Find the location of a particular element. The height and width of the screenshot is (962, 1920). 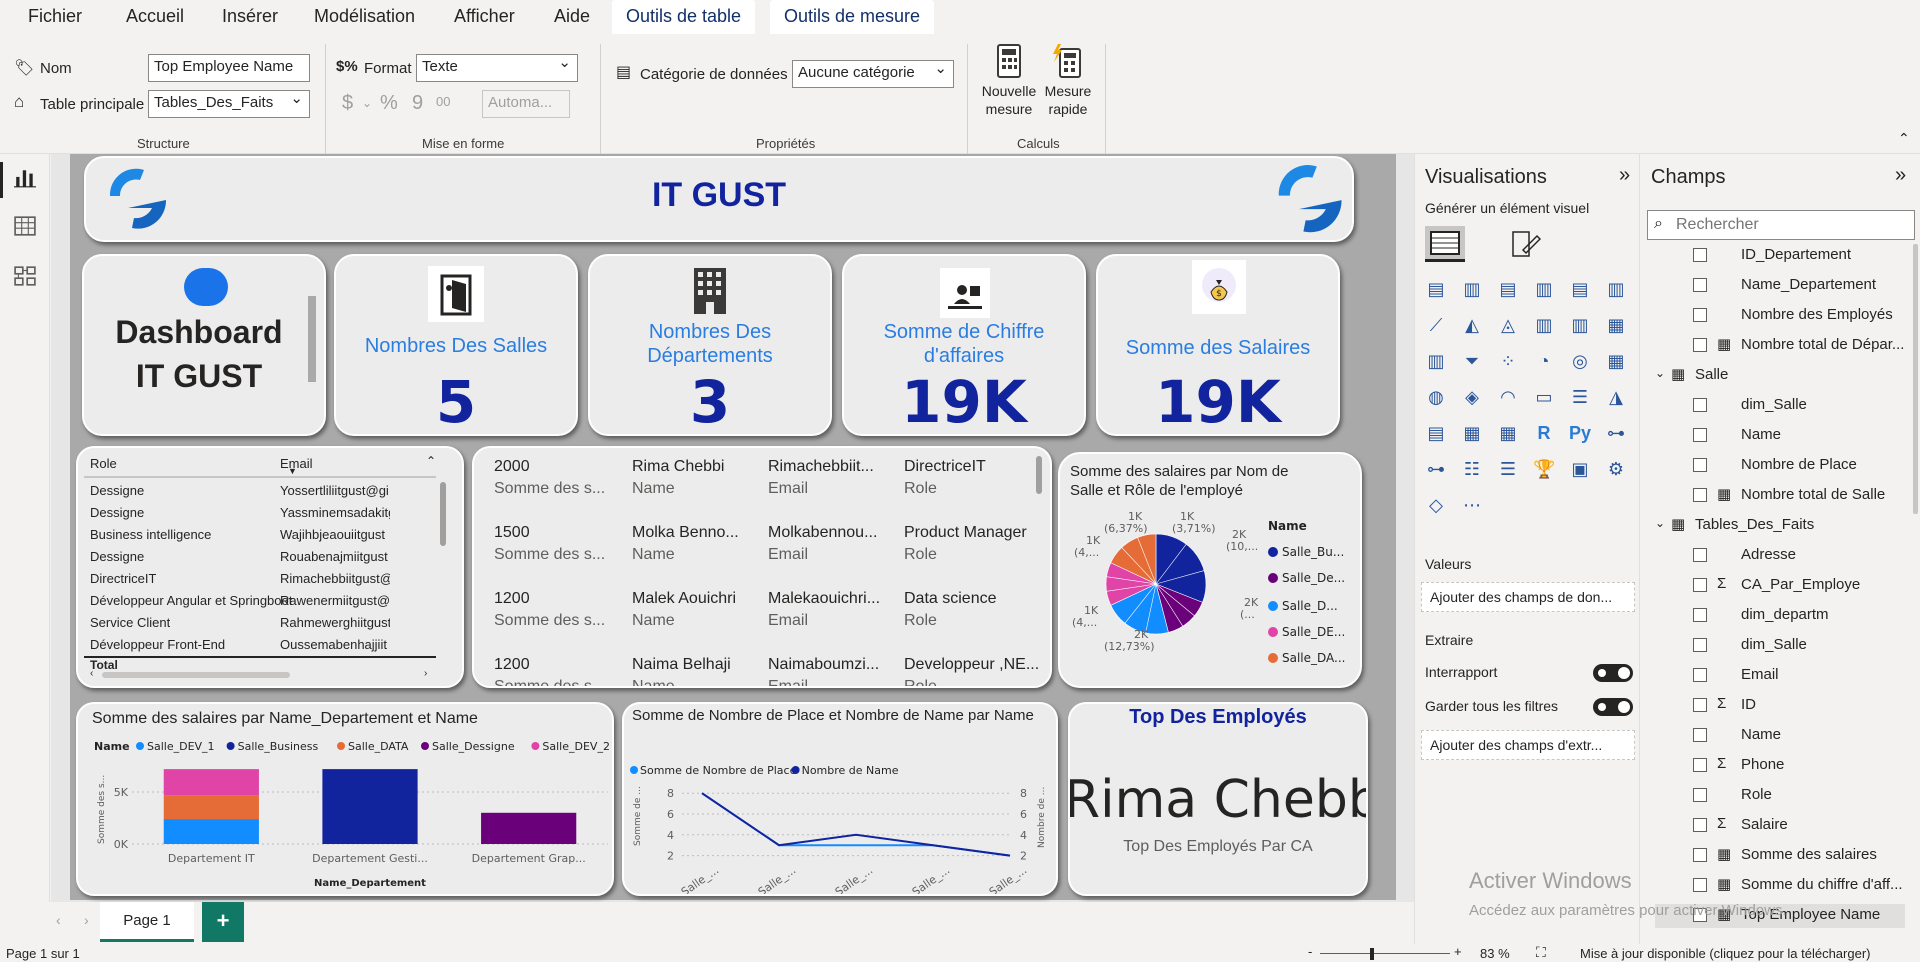

multirow-card-icon: ☰ is located at coordinates (1580, 397).